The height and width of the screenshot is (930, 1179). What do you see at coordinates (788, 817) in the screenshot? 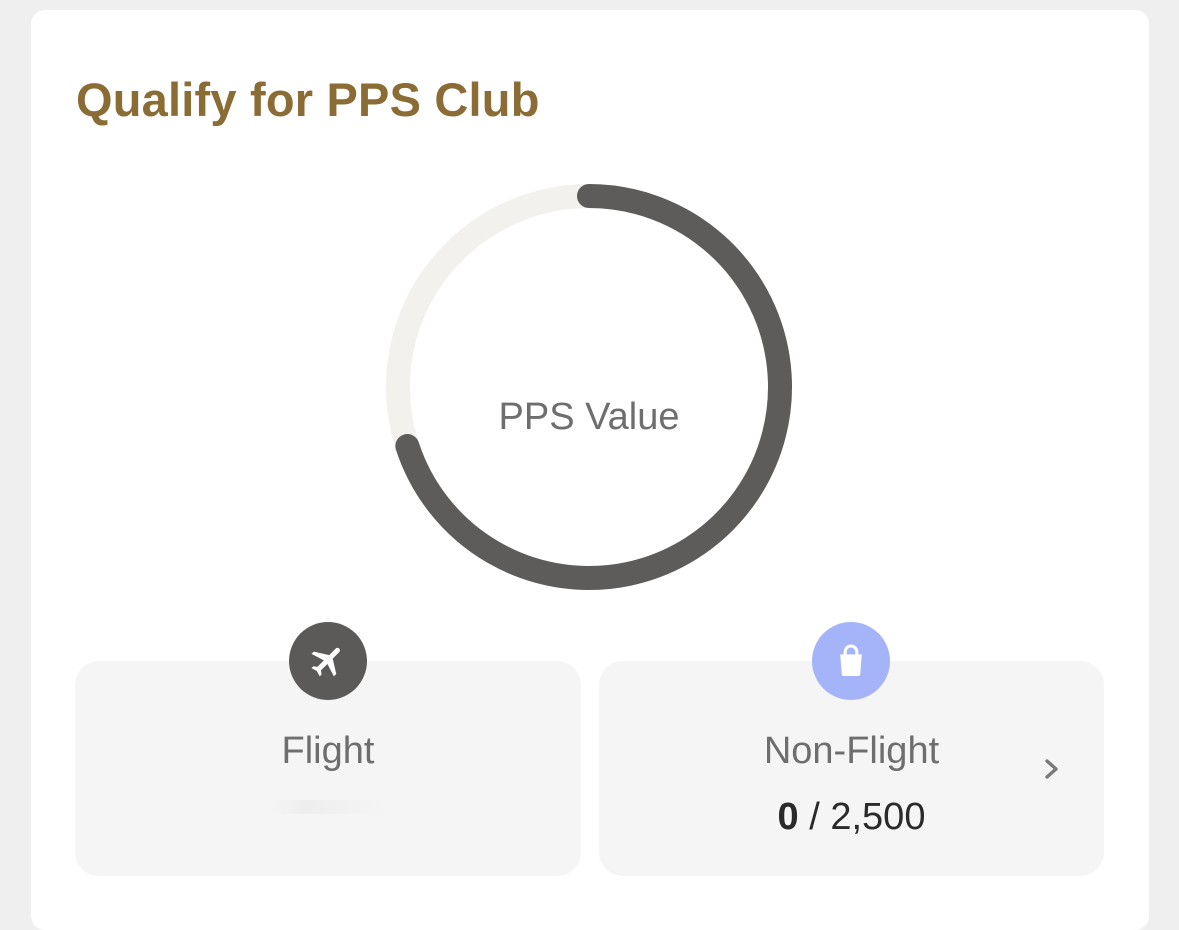
I see `non-flight-current: 0` at bounding box center [788, 817].